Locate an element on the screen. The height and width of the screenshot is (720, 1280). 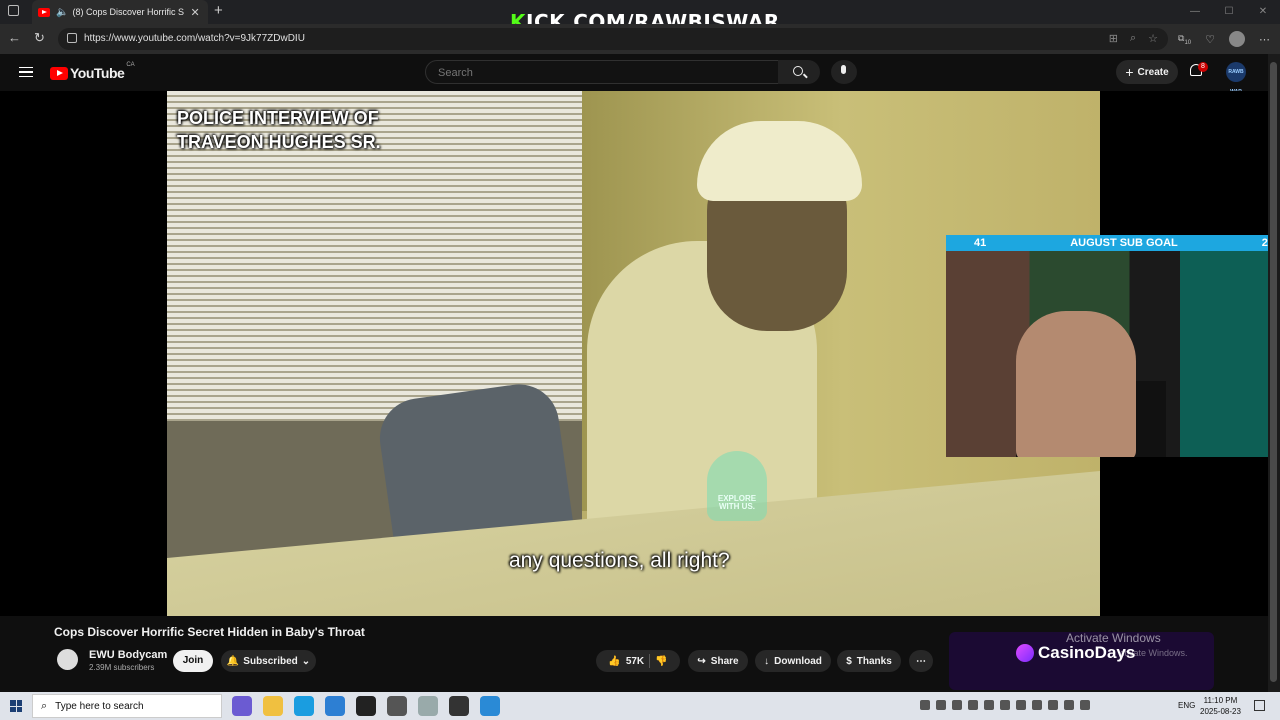
favorite-star-icon: ☆ is located at coordinates (1153, 38).